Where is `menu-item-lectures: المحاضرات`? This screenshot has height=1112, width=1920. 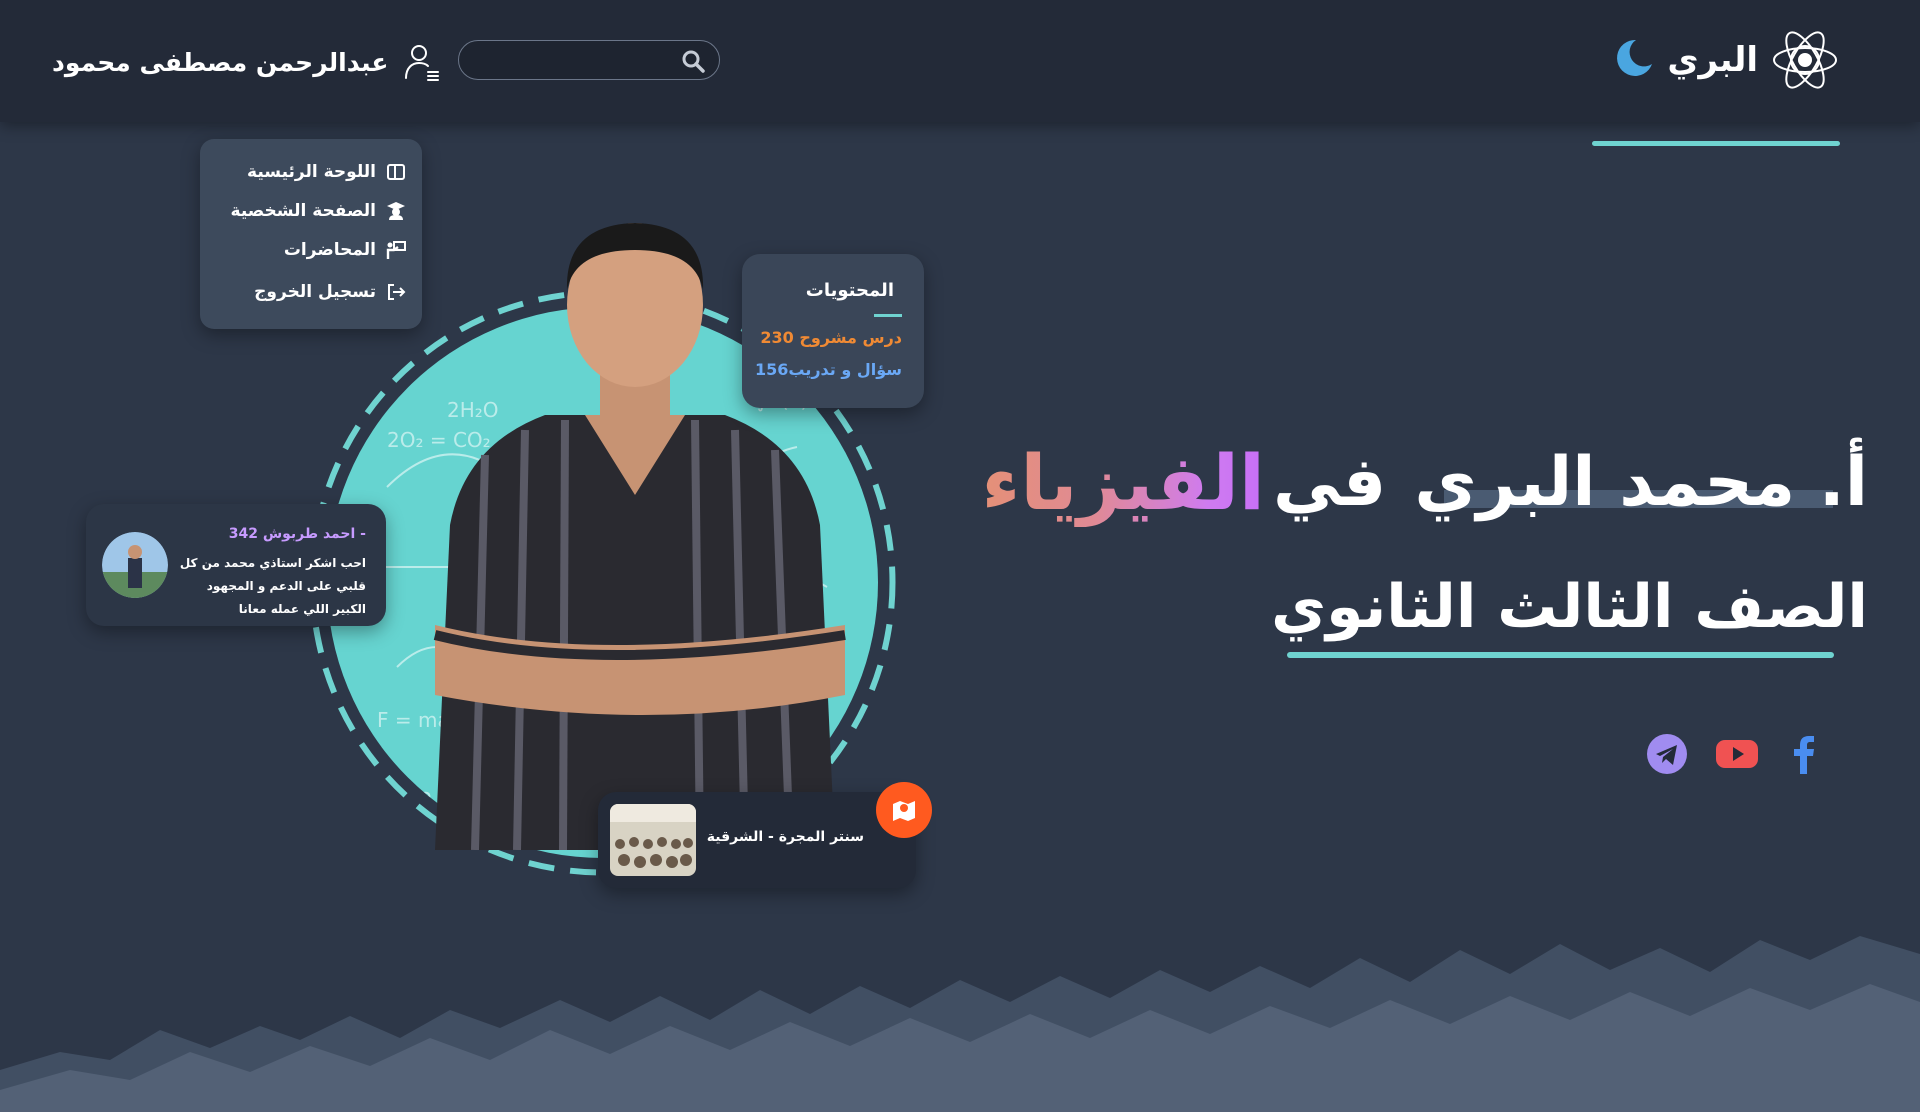
menu-item-lectures: المحاضرات is located at coordinates (345, 250).